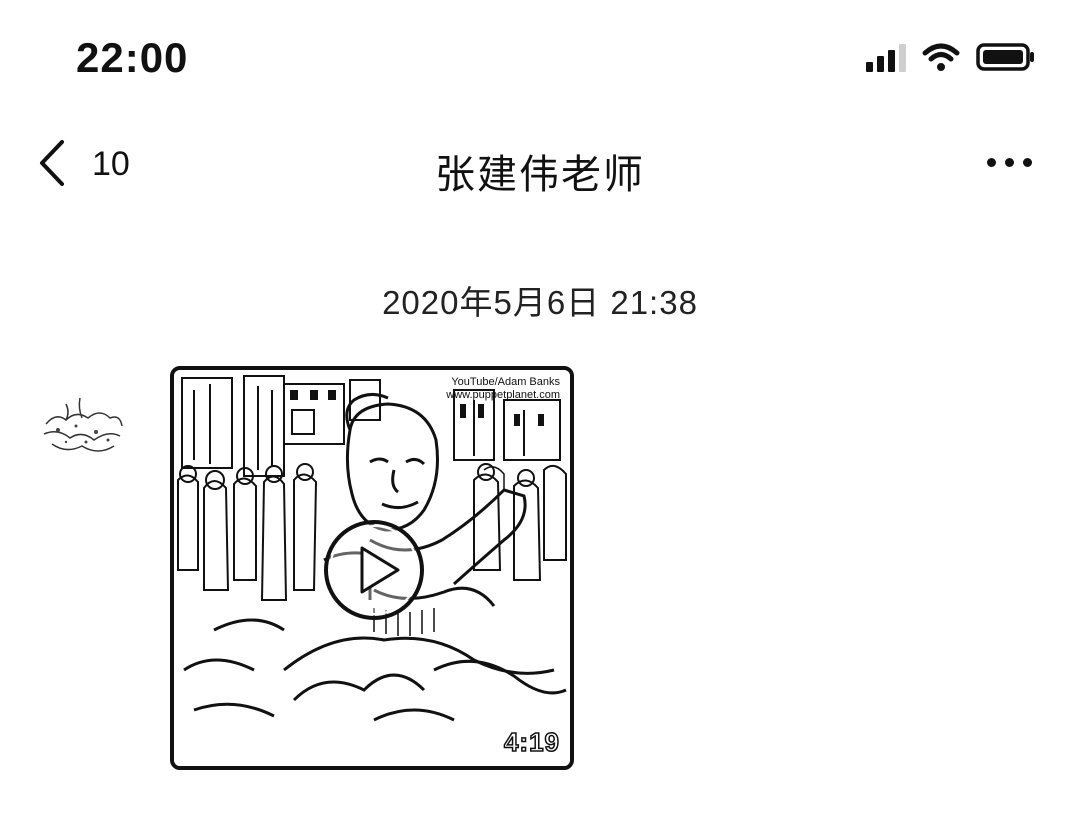 The width and height of the screenshot is (1080, 822). What do you see at coordinates (991, 162) in the screenshot?
I see `more-horizontal-icon` at bounding box center [991, 162].